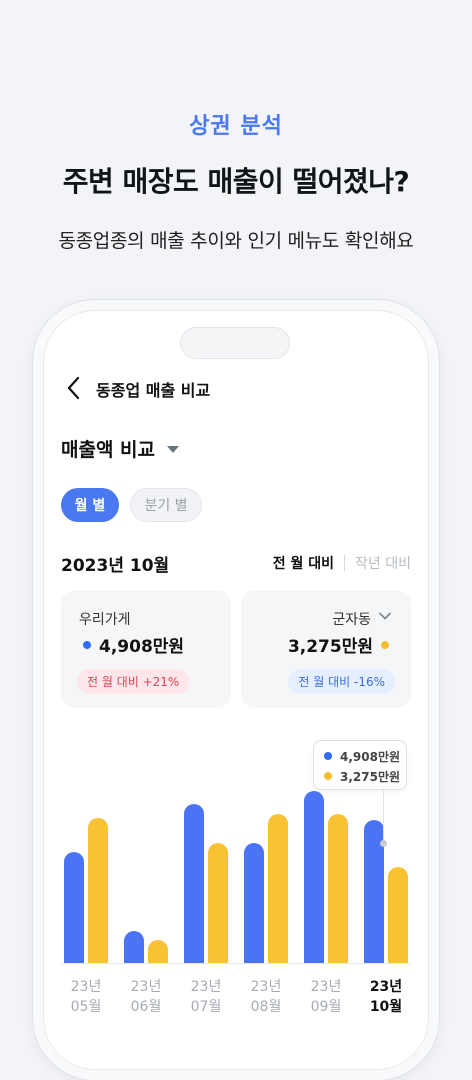  I want to click on current-date: 2023년 10월, so click(115, 566).